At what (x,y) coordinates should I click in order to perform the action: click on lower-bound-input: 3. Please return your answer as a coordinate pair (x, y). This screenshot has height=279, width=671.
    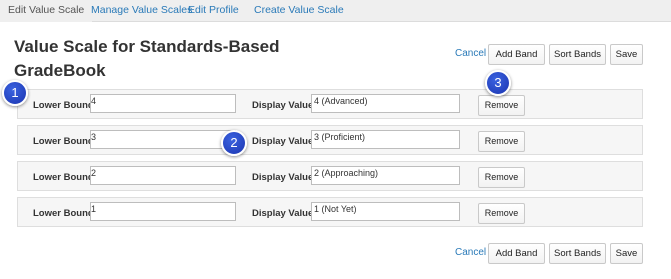
    Looking at the image, I should click on (163, 139).